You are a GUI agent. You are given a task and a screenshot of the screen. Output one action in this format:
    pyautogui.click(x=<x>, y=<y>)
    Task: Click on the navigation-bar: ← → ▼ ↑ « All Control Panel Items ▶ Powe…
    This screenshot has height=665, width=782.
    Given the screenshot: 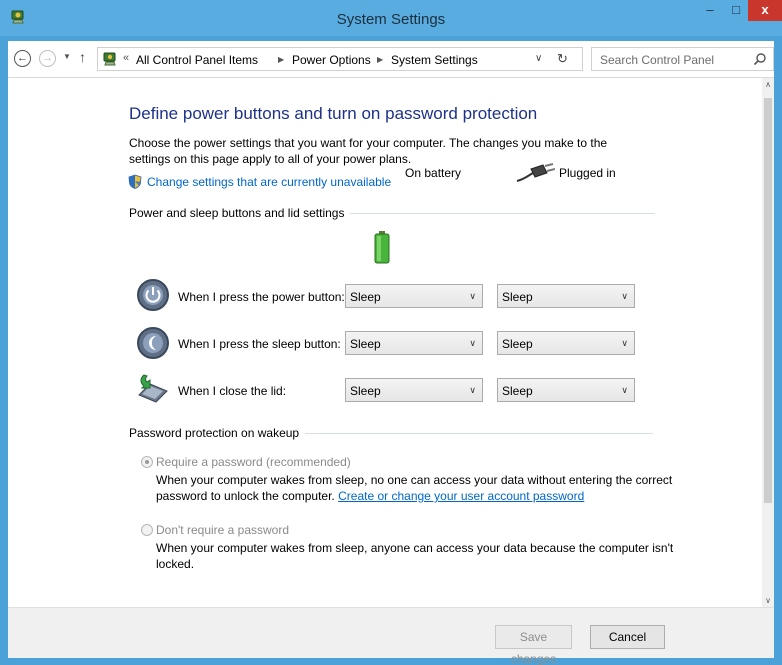 What is the action you would take?
    pyautogui.click(x=391, y=59)
    